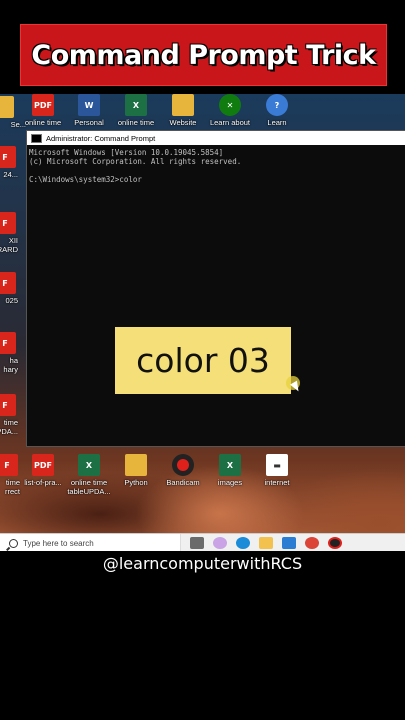  I want to click on banner-title: Command Prompt Trick, so click(203, 55).